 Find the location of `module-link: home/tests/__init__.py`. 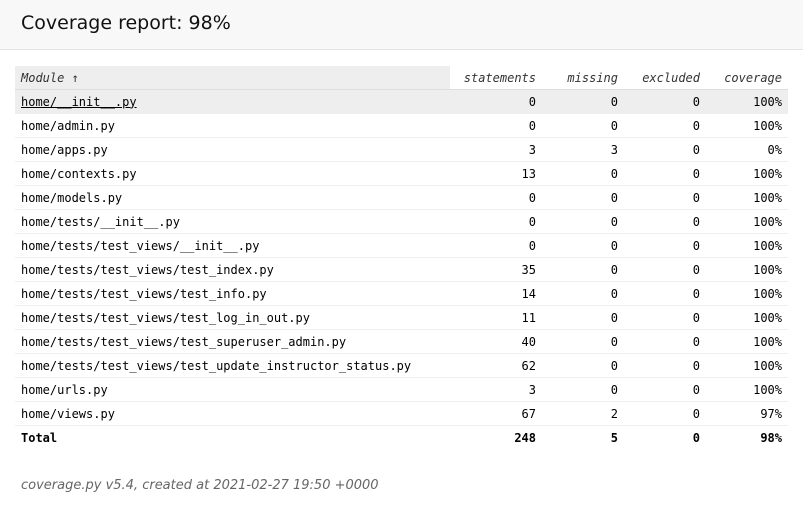

module-link: home/tests/__init__.py is located at coordinates (100, 222).